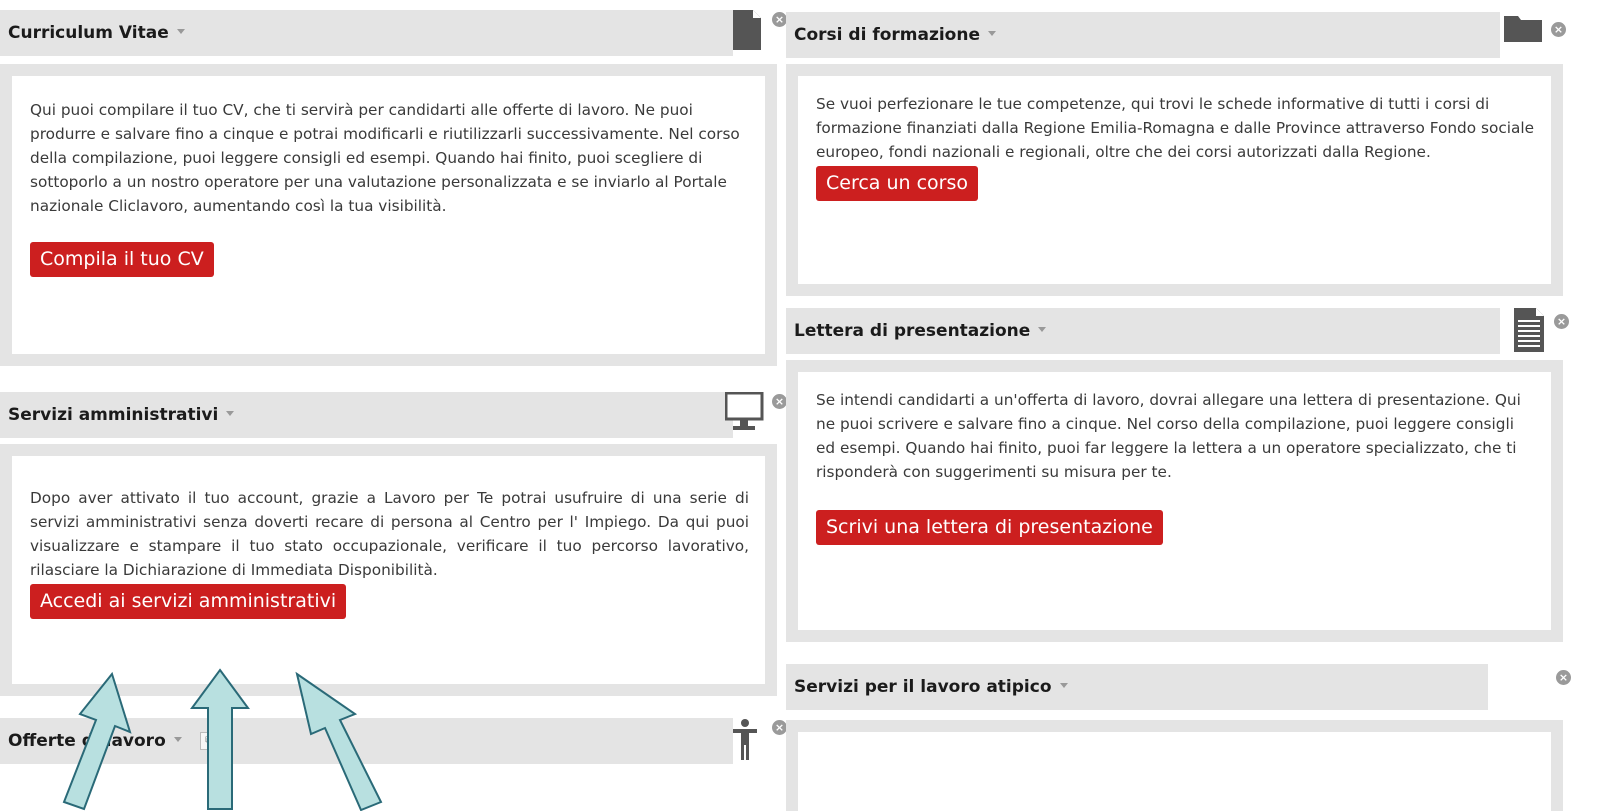 The height and width of the screenshot is (811, 1607). I want to click on widget-title: Servizi amministrativi, so click(113, 415).